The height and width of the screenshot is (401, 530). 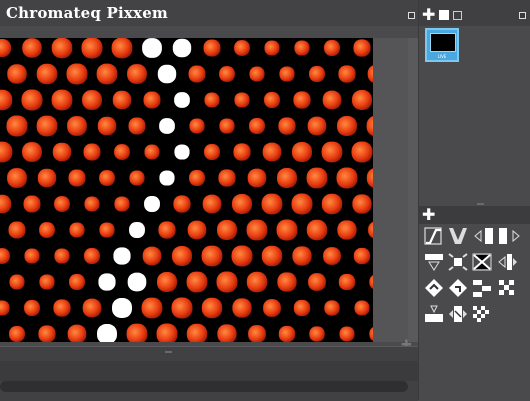 I want to click on panel-grip-icon, so click(x=168, y=352).